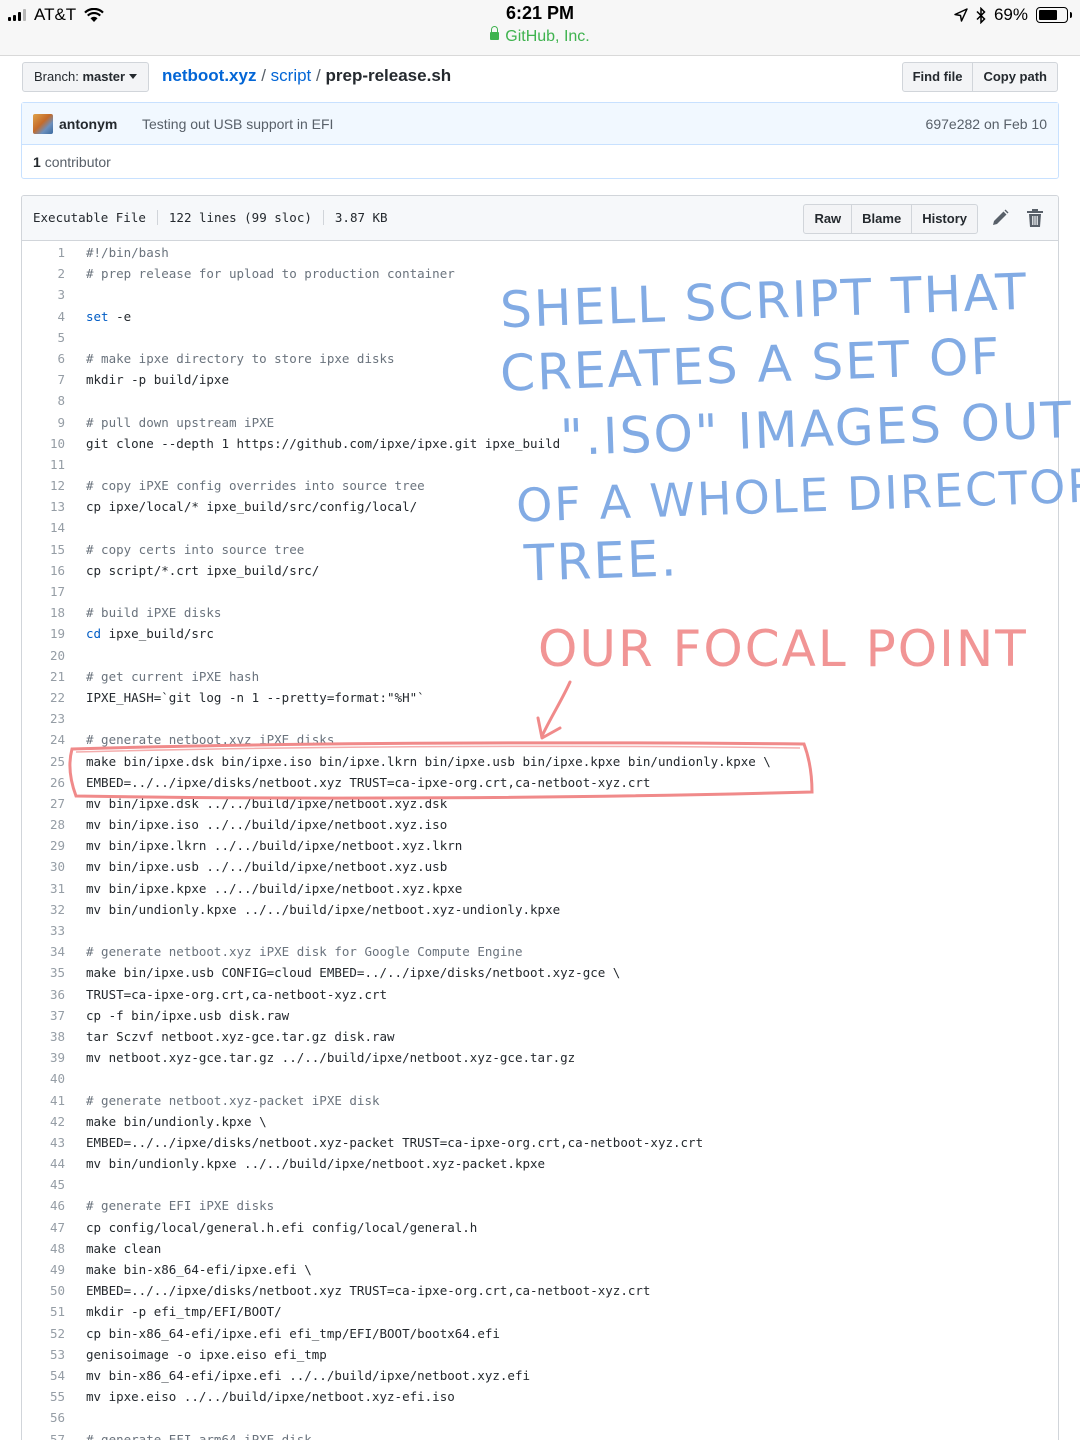  I want to click on avatar, so click(43, 124).